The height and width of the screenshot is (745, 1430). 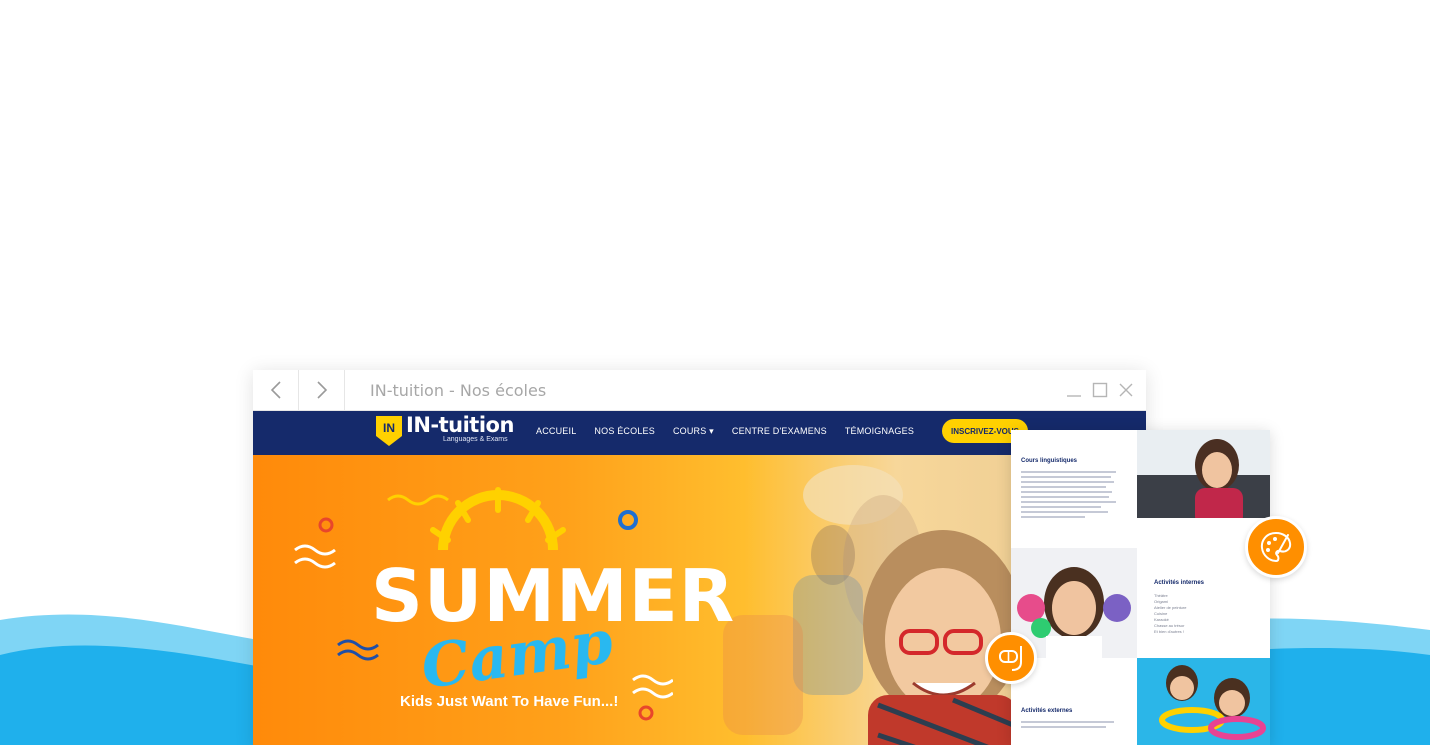 I want to click on back-button, so click(x=276, y=390).